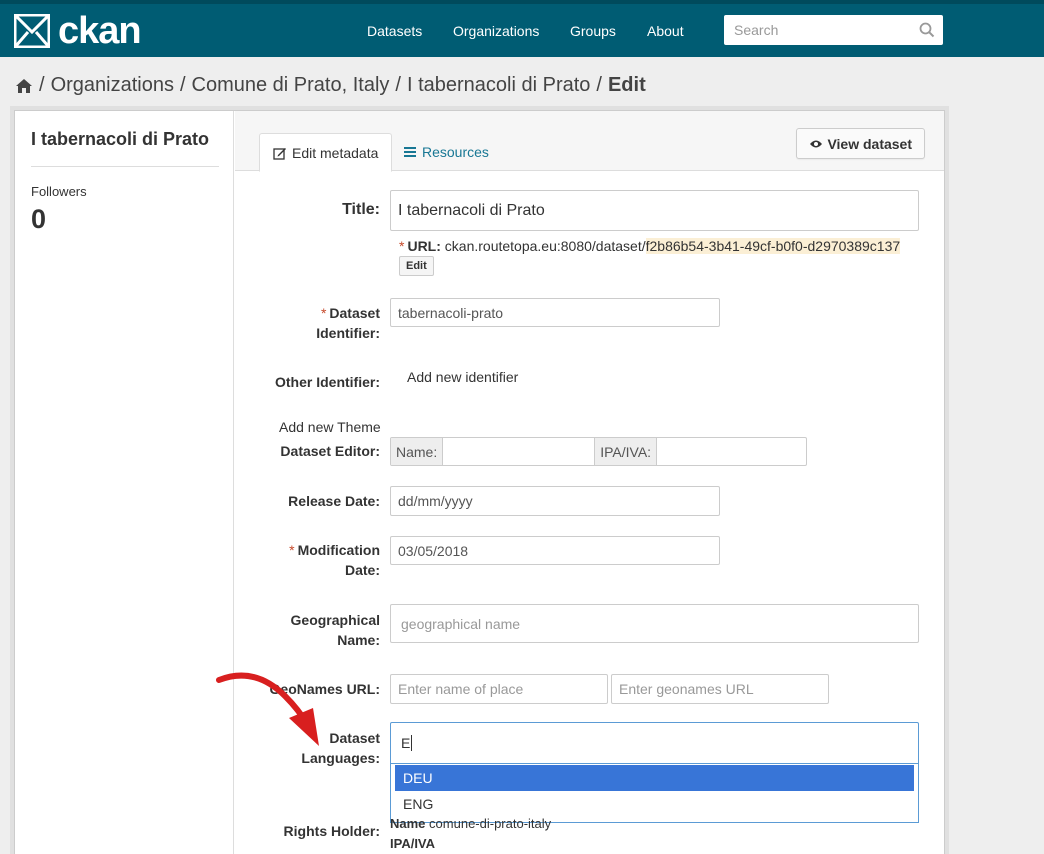 This screenshot has width=1044, height=854. What do you see at coordinates (654, 743) in the screenshot?
I see `dataset-languages-input: E` at bounding box center [654, 743].